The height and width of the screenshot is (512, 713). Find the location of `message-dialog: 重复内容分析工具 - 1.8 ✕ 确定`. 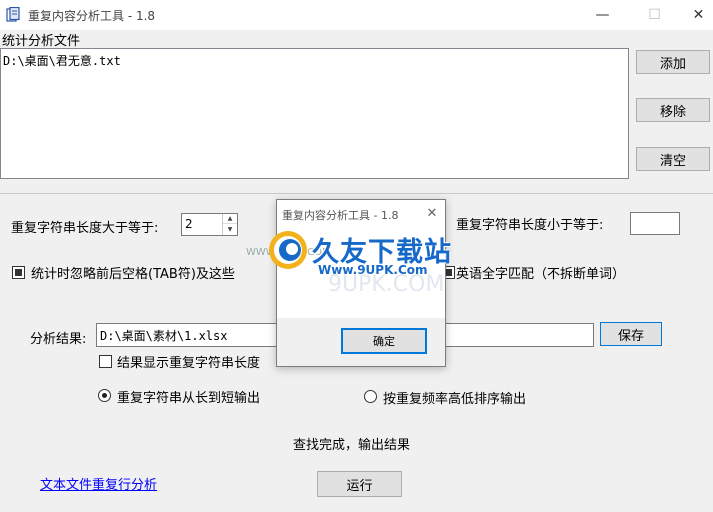

message-dialog: 重复内容分析工具 - 1.8 ✕ 确定 is located at coordinates (361, 283).